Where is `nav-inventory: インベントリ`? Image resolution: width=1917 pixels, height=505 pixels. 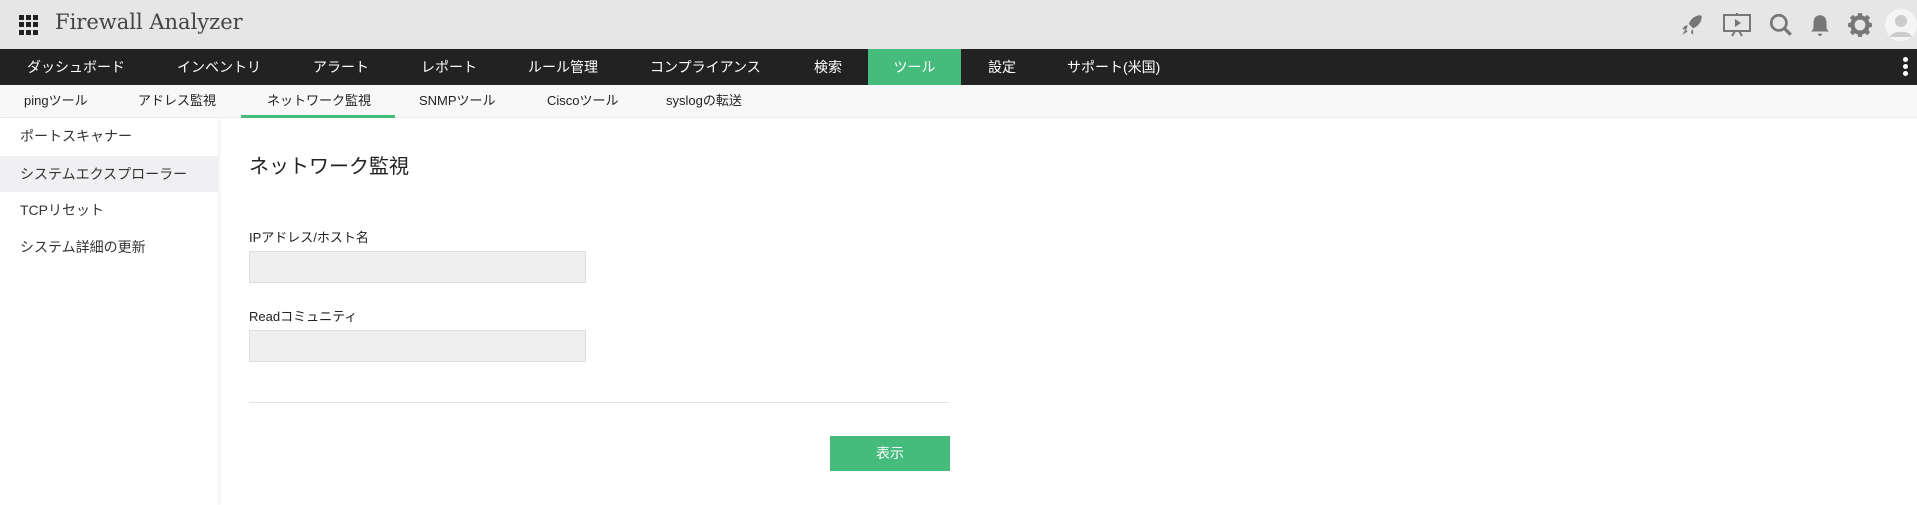
nav-inventory: インベントリ is located at coordinates (219, 67).